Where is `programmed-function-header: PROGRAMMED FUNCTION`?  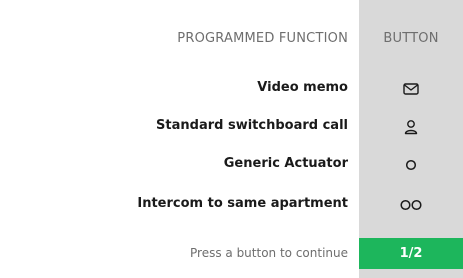
programmed-function-header: PROGRAMMED FUNCTION is located at coordinates (262, 38).